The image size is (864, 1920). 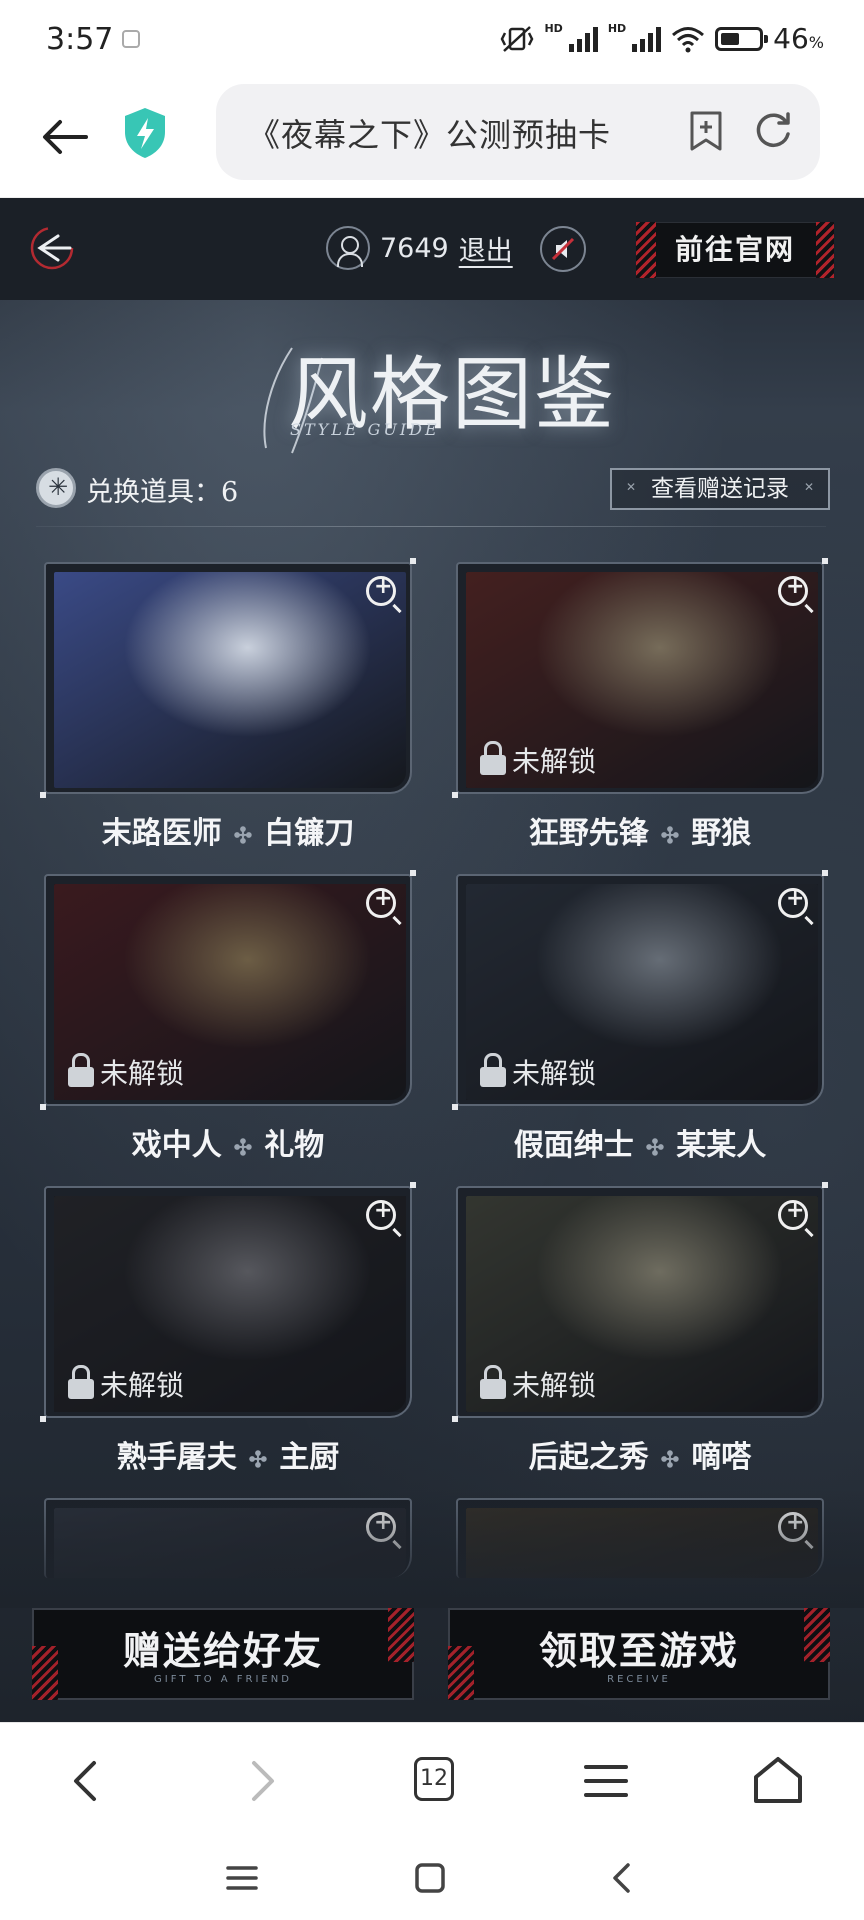 What do you see at coordinates (52, 248) in the screenshot?
I see `site-logo-icon` at bounding box center [52, 248].